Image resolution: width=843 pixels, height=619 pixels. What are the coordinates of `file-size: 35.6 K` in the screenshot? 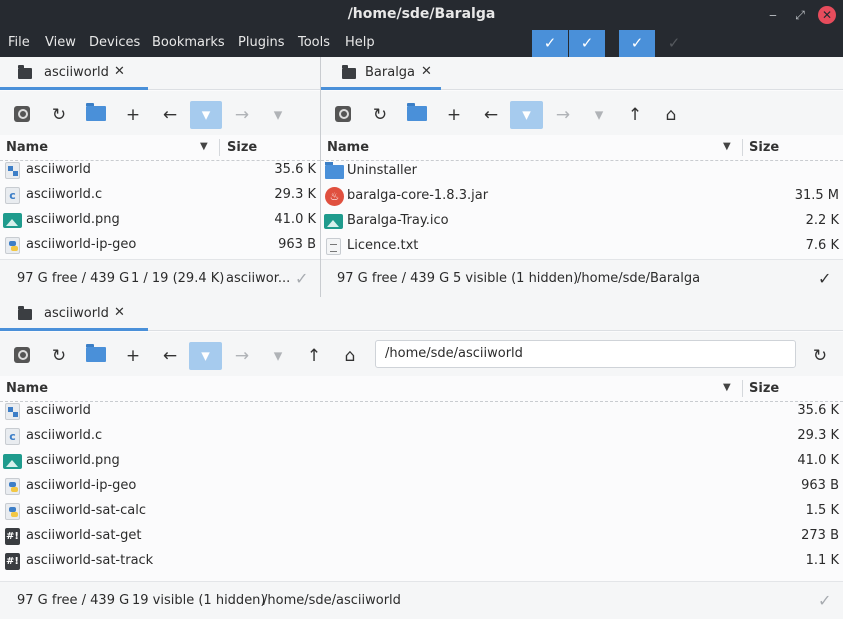 It's located at (295, 169).